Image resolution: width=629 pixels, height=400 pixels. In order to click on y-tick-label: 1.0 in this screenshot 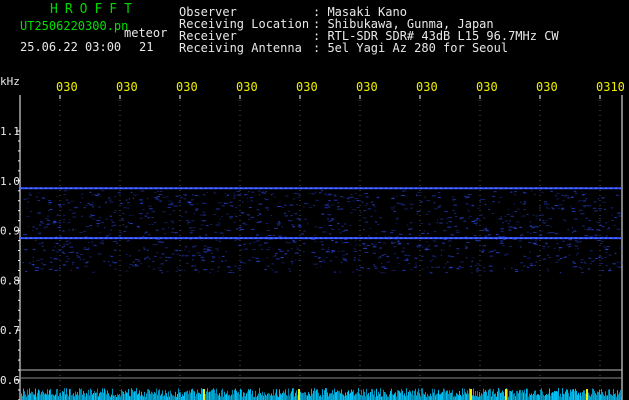, I will do `click(10, 181)`.